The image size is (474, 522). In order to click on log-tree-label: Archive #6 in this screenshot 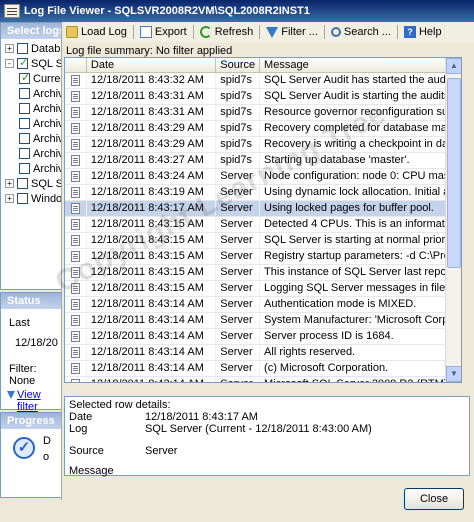, I will do `click(47, 168)`.